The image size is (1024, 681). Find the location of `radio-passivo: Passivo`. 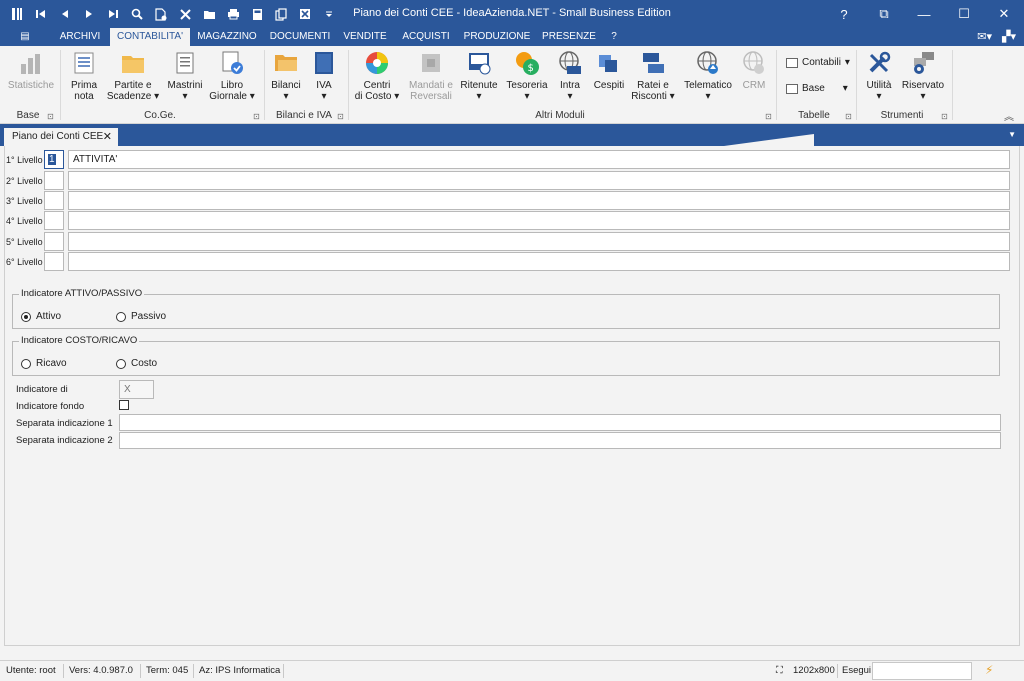

radio-passivo: Passivo is located at coordinates (141, 316).